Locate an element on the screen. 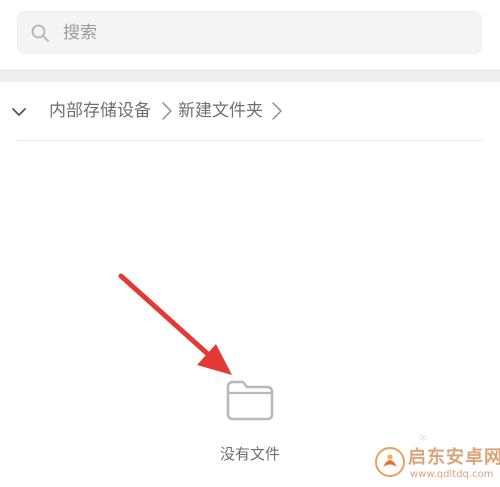 The width and height of the screenshot is (500, 487). empty-state-label: 没有文件 is located at coordinates (249, 454).